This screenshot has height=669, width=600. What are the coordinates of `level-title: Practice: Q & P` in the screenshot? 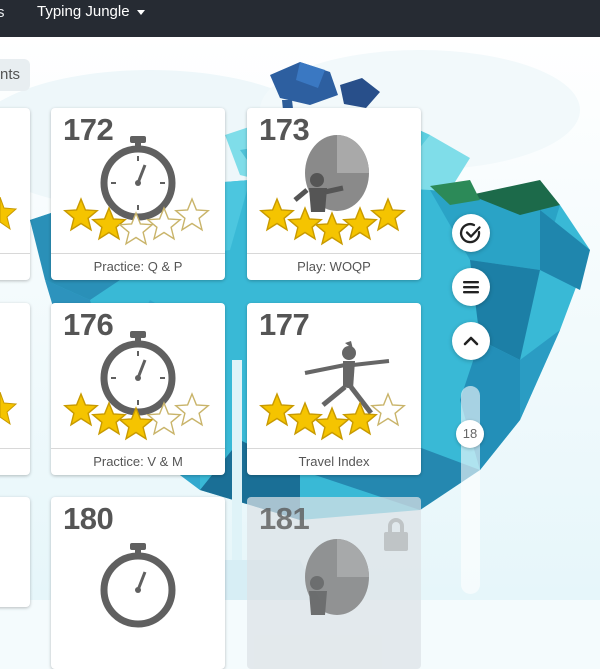 It's located at (138, 266).